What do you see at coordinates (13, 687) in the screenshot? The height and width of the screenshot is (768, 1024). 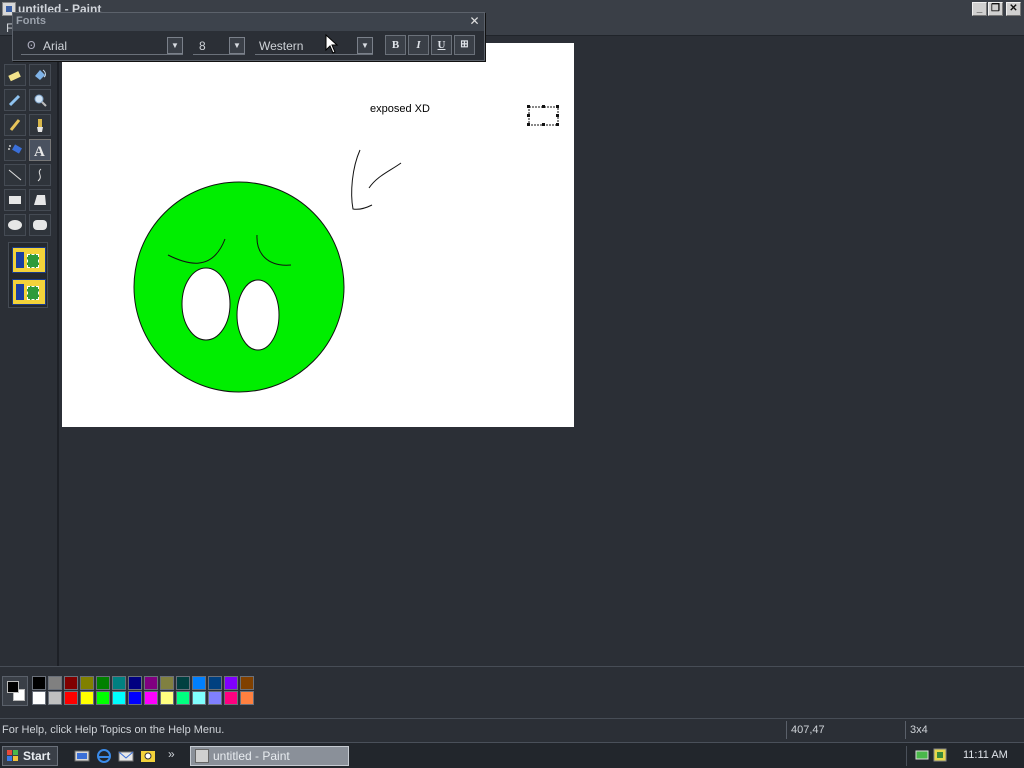 I see `foreground-color-swatch` at bounding box center [13, 687].